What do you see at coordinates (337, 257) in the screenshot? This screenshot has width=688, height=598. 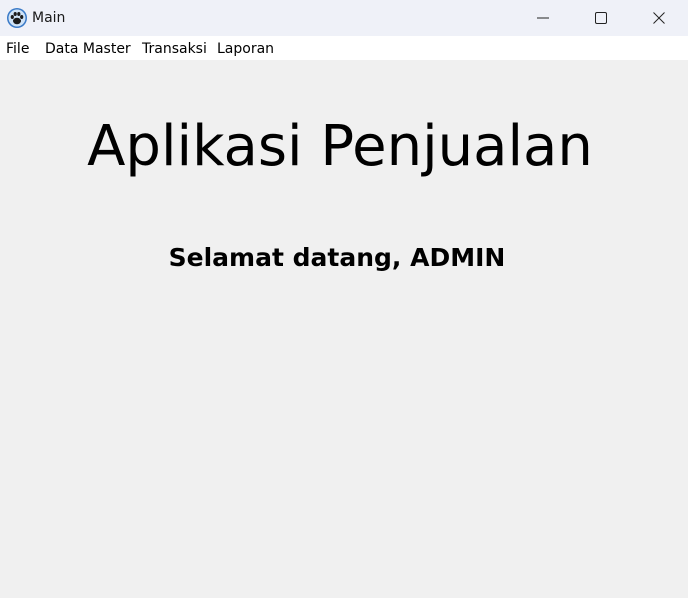 I see `welcome-message: Selamat datang, ADMIN` at bounding box center [337, 257].